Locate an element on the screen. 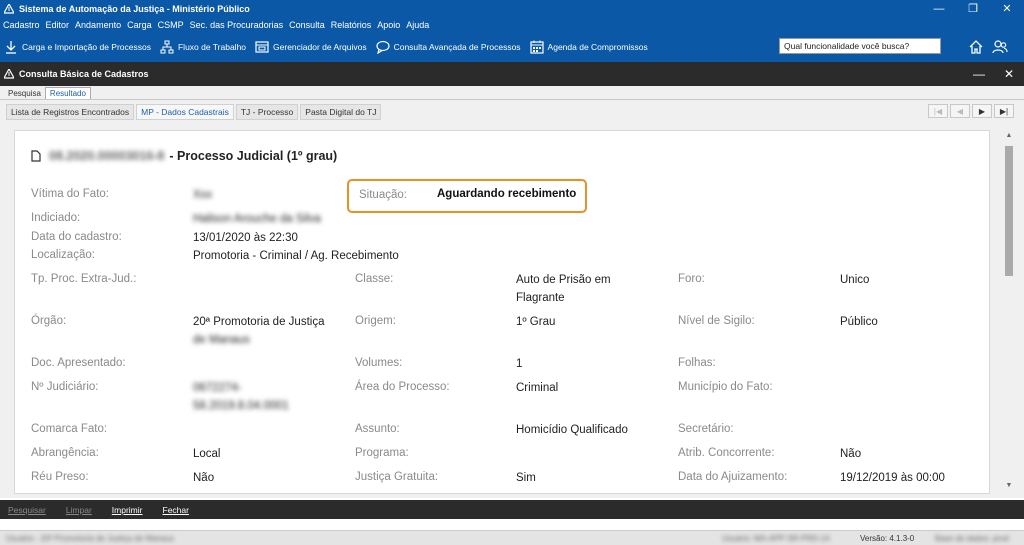 The image size is (1024, 545). restore-button: ❐ is located at coordinates (973, 8).